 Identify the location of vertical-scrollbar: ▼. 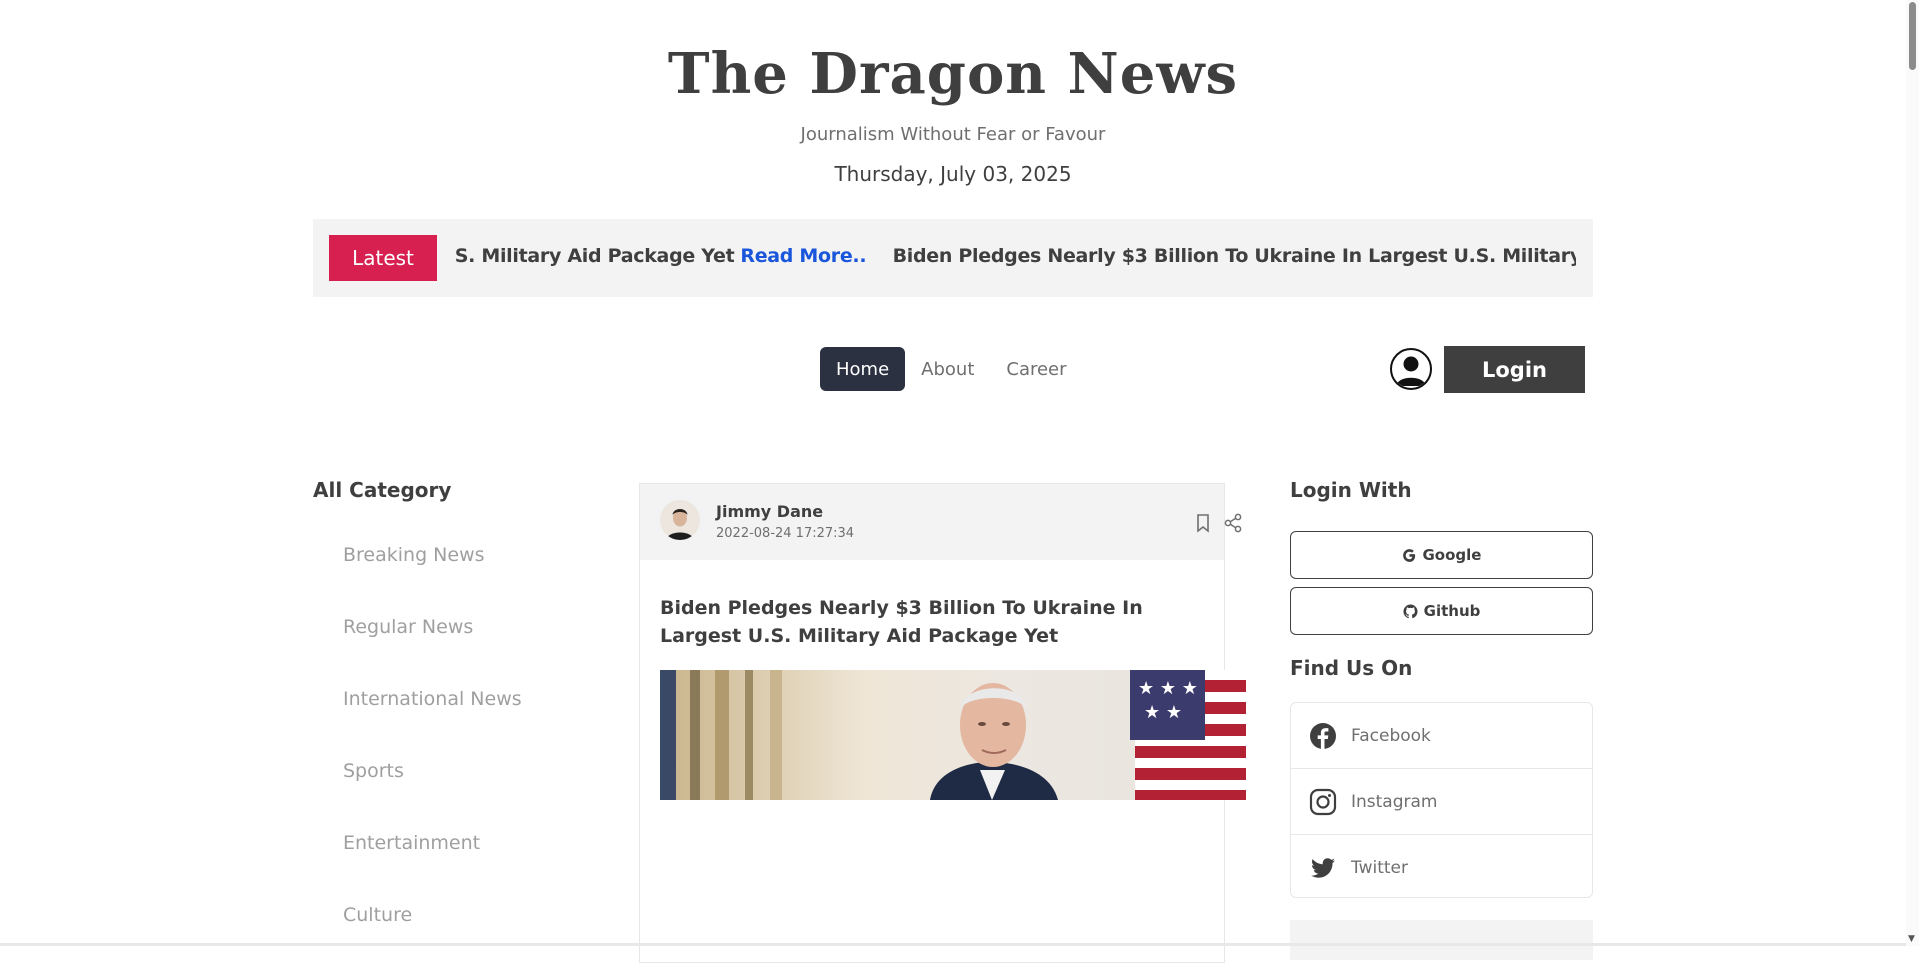
(1912, 473).